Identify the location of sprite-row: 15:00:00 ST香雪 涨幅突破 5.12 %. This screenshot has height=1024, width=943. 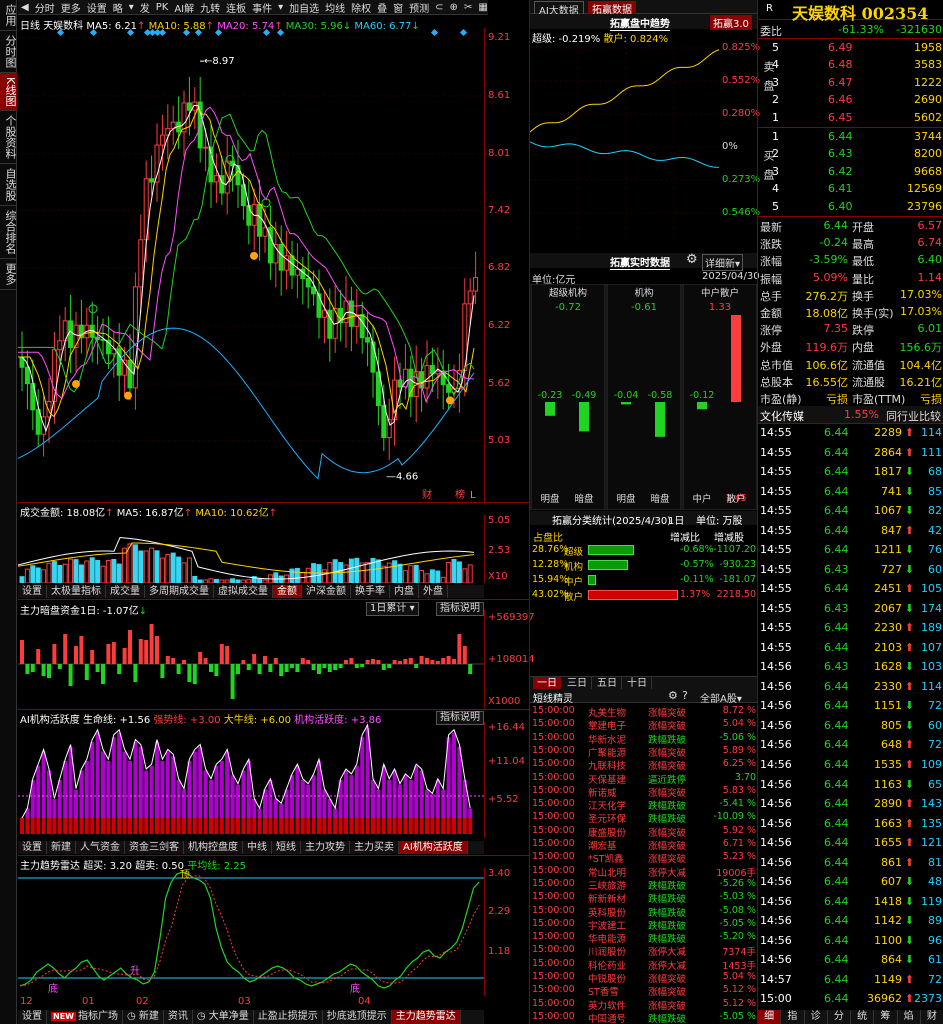
(644, 990).